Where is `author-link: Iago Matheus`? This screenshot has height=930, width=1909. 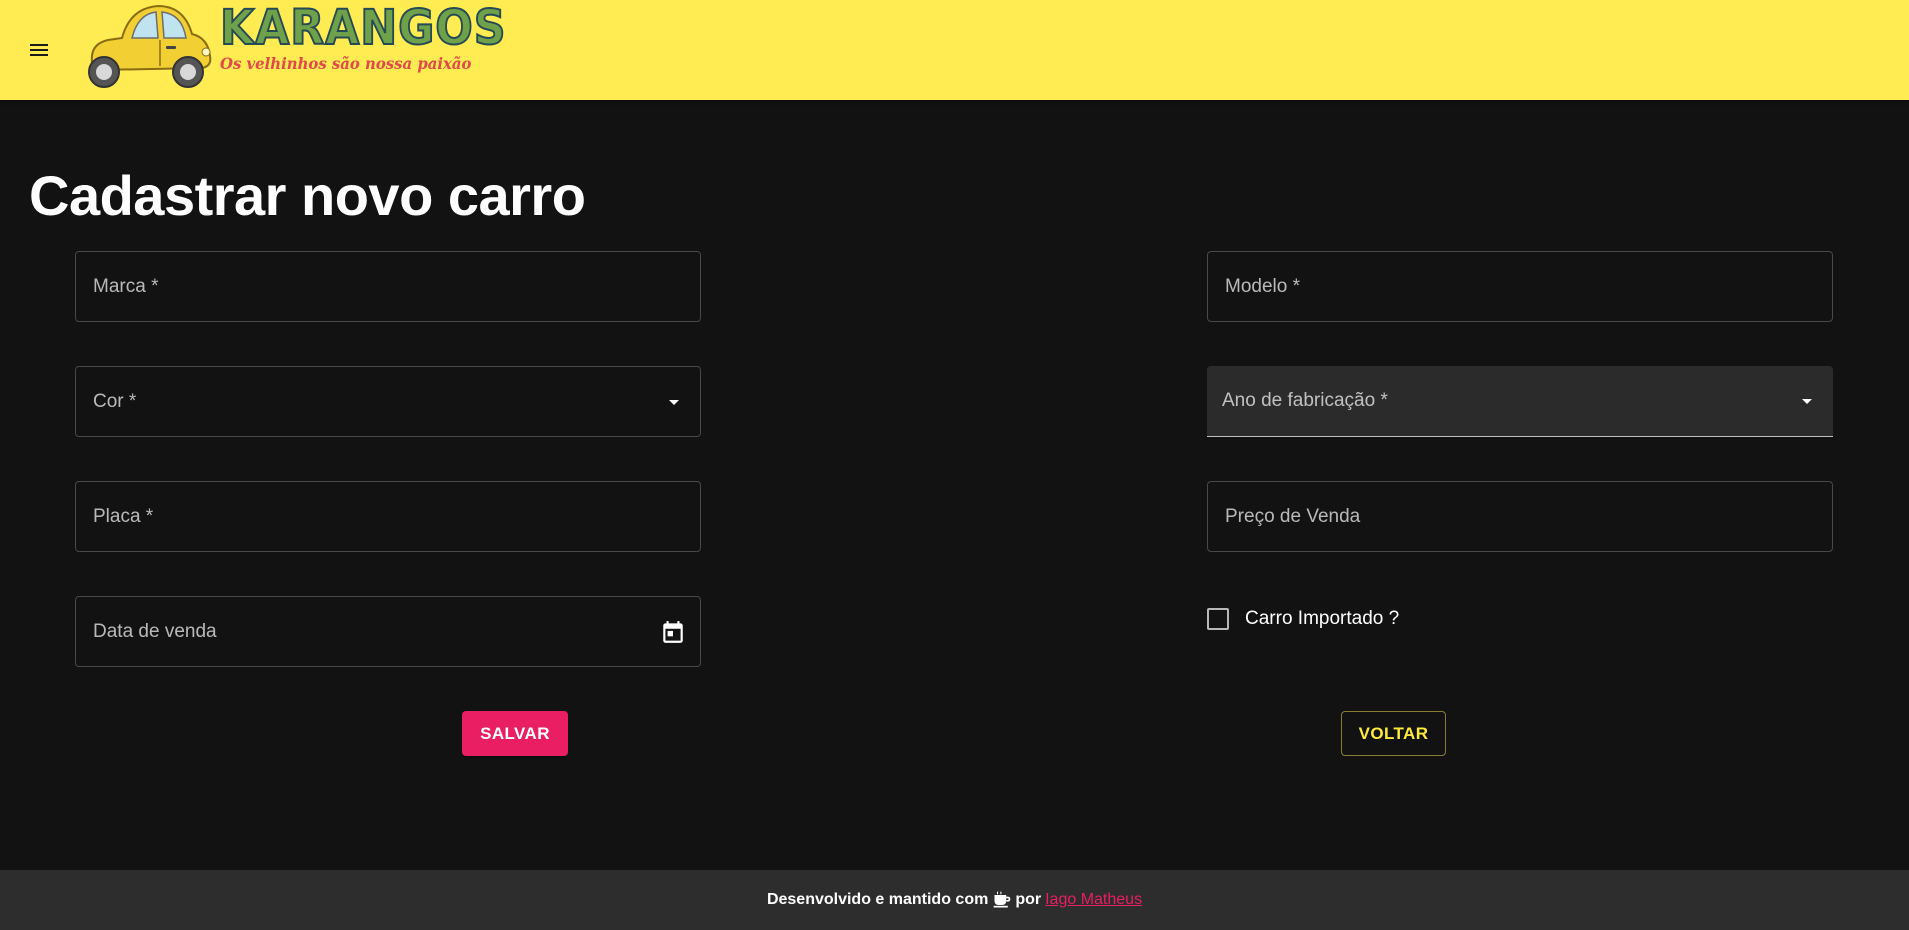
author-link: Iago Matheus is located at coordinates (1093, 900).